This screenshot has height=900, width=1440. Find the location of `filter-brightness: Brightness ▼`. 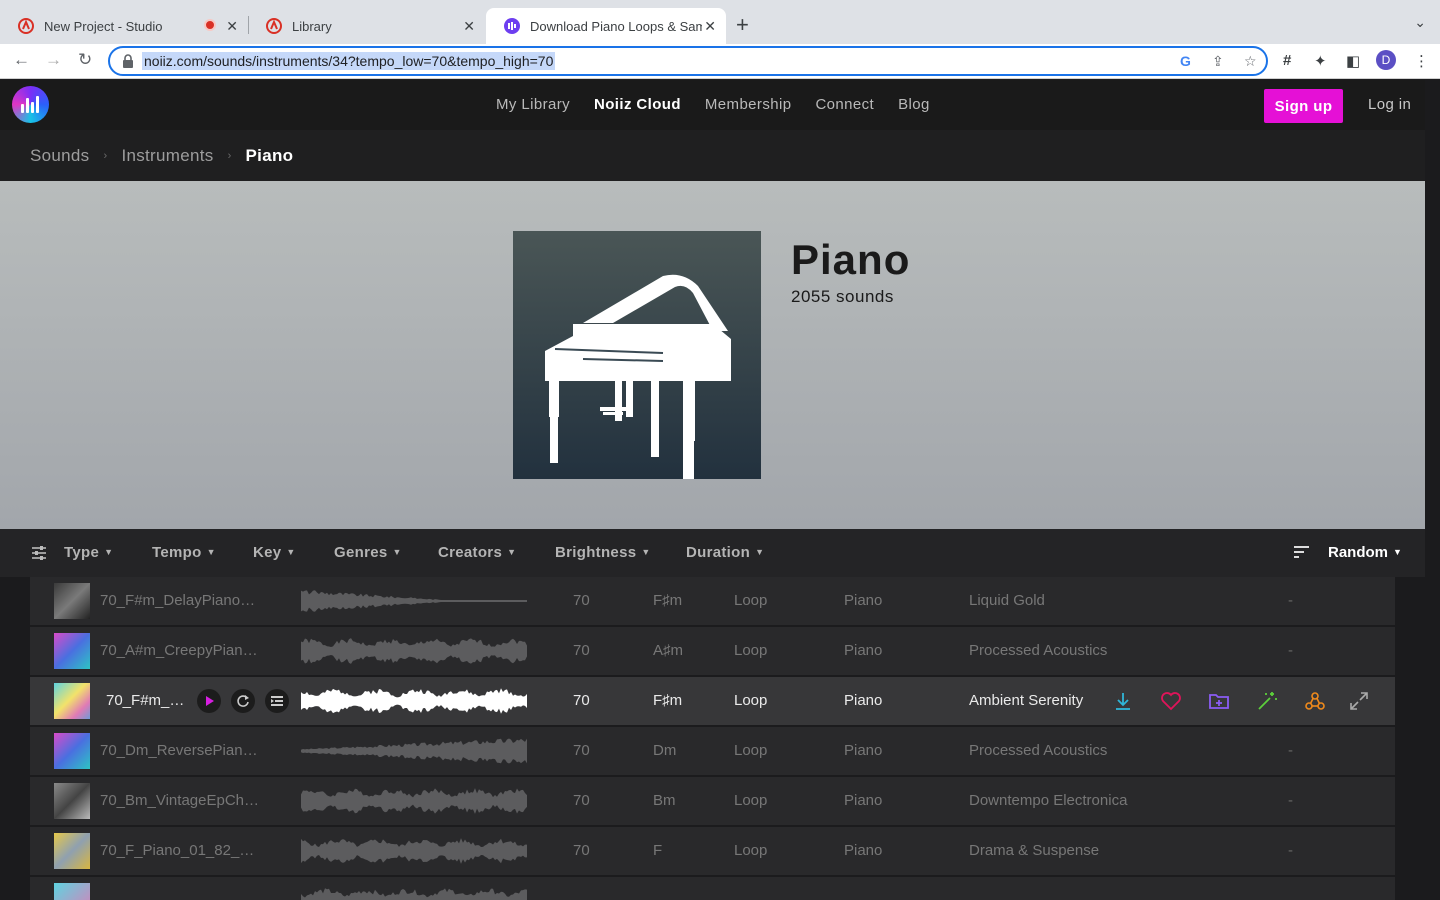

filter-brightness: Brightness ▼ is located at coordinates (603, 552).